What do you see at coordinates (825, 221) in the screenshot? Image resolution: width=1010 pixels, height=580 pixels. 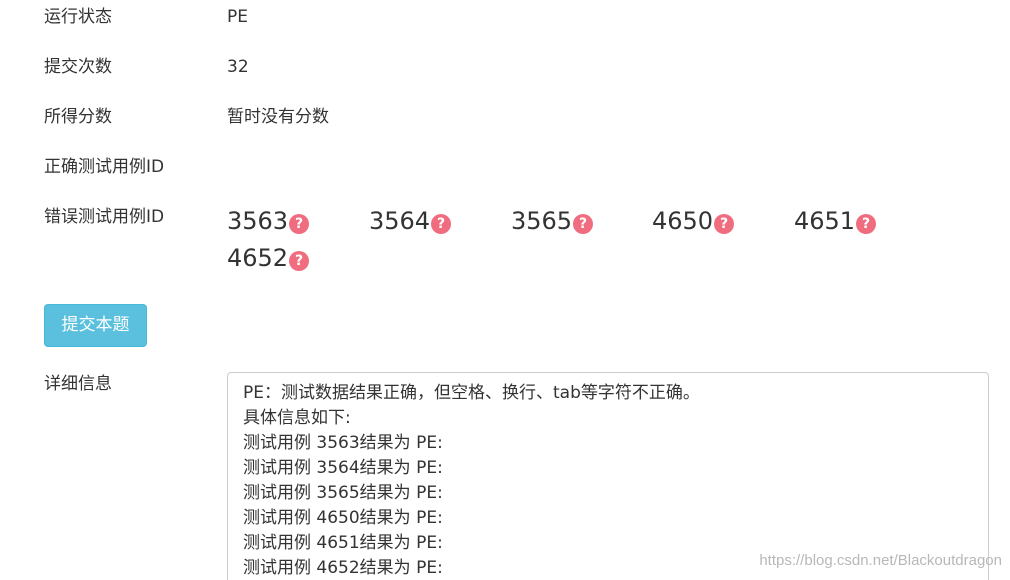 I see `case-id: 4651` at bounding box center [825, 221].